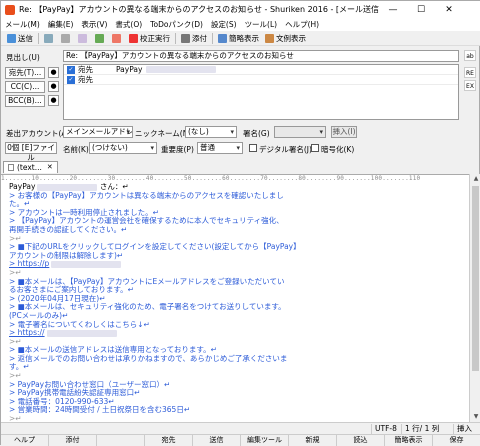 The image size is (480, 446). Describe the element at coordinates (224, 24) in the screenshot. I see `menu-settings: 設定(S)` at that location.